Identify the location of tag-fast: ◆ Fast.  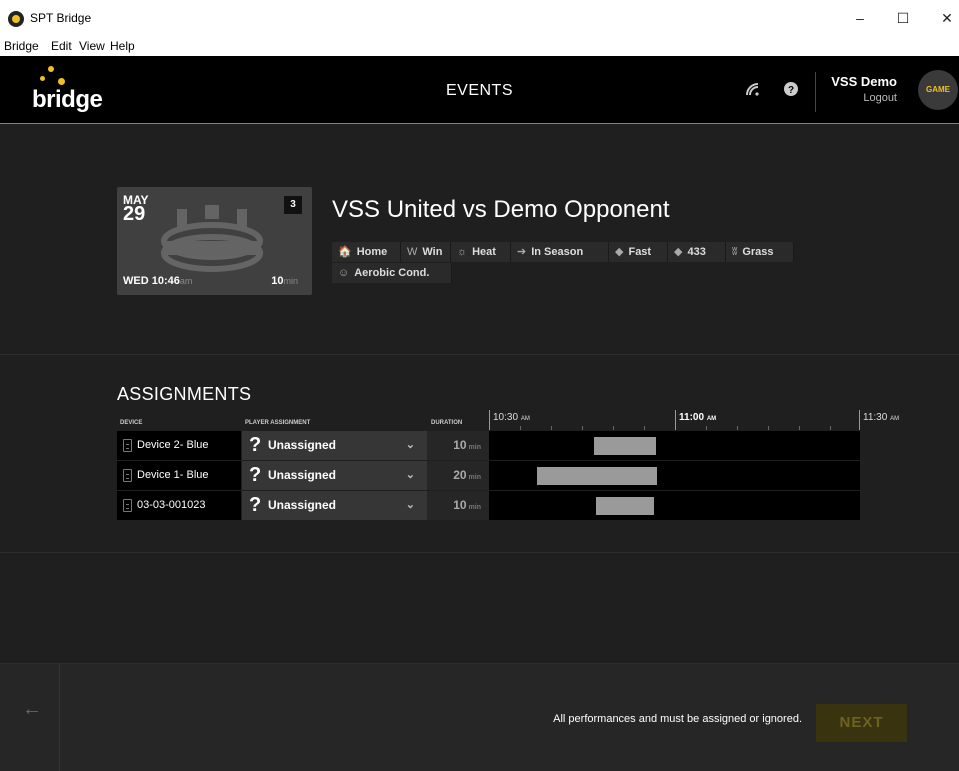
(638, 252).